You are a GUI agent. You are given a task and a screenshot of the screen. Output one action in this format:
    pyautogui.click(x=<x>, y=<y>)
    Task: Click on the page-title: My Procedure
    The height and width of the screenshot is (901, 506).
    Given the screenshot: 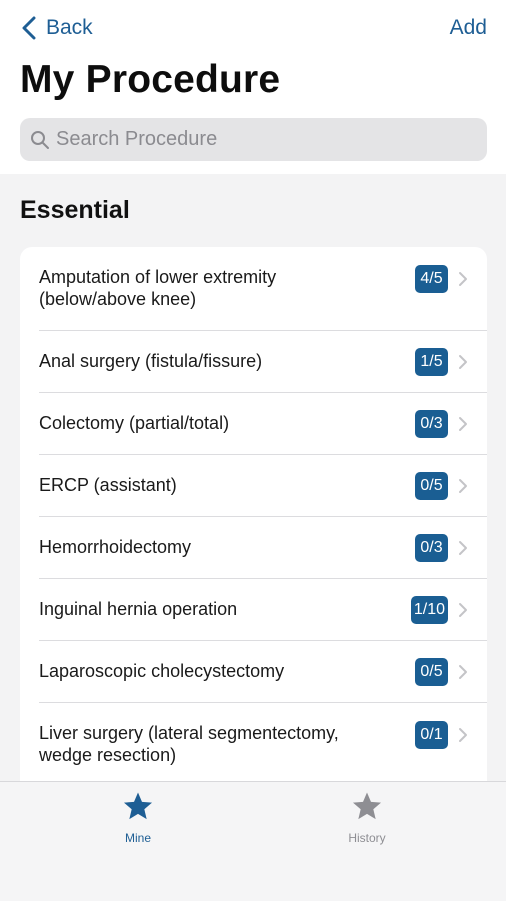 What is the action you would take?
    pyautogui.click(x=150, y=79)
    